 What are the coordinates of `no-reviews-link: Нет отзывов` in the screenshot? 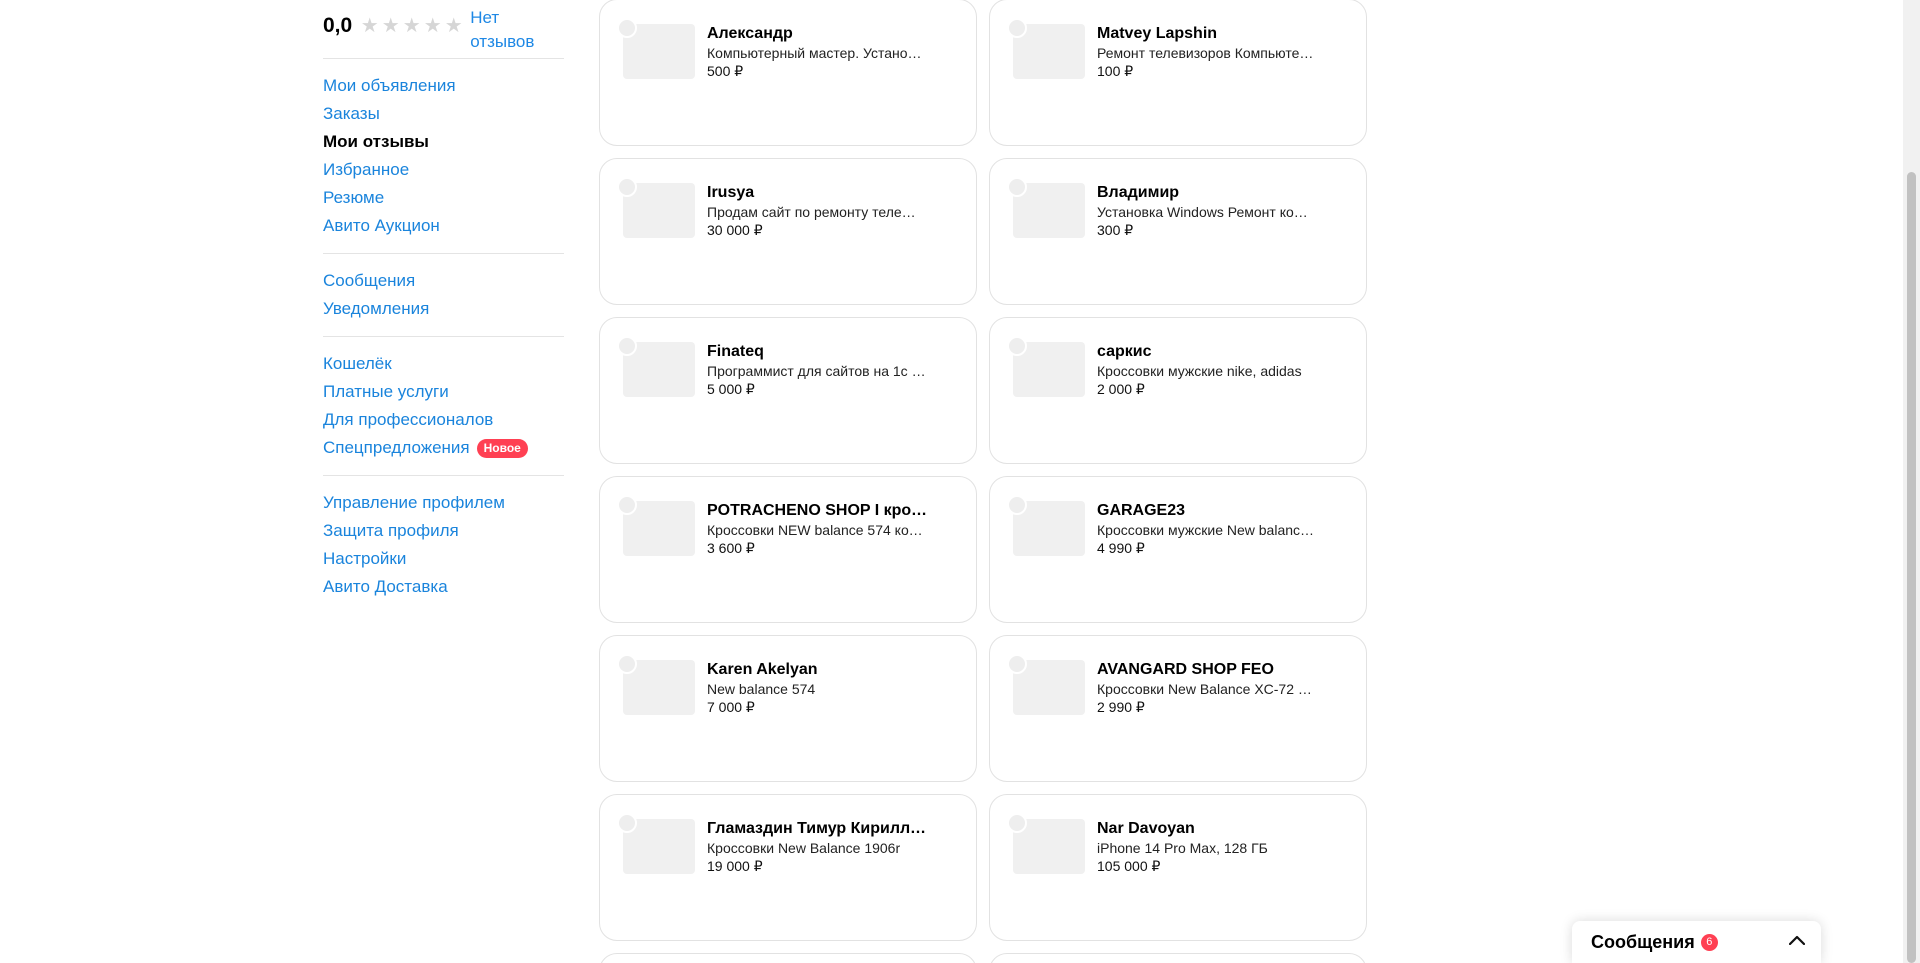 It's located at (510, 30).